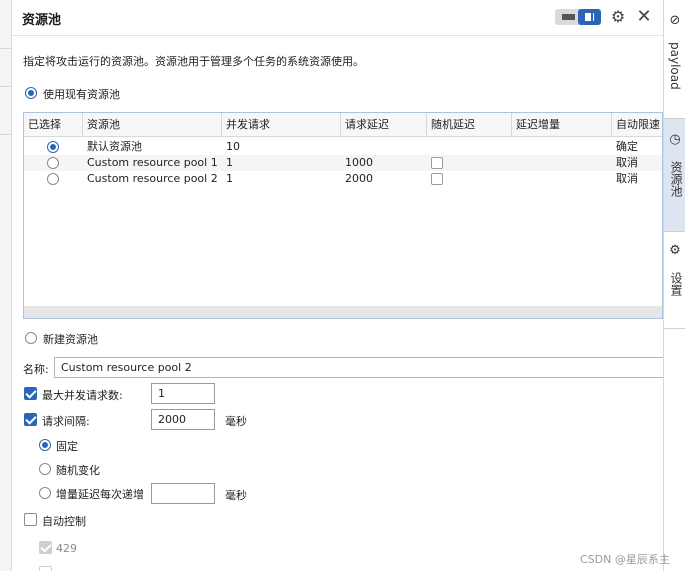 Image resolution: width=685 pixels, height=571 pixels. What do you see at coordinates (566, 17) in the screenshot?
I see `list-view-icon` at bounding box center [566, 17].